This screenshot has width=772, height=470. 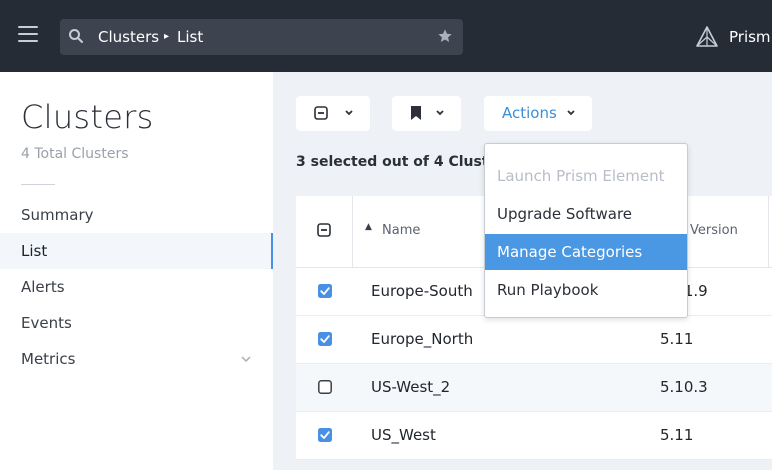 What do you see at coordinates (28, 35) in the screenshot?
I see `hamburger-menu-icon` at bounding box center [28, 35].